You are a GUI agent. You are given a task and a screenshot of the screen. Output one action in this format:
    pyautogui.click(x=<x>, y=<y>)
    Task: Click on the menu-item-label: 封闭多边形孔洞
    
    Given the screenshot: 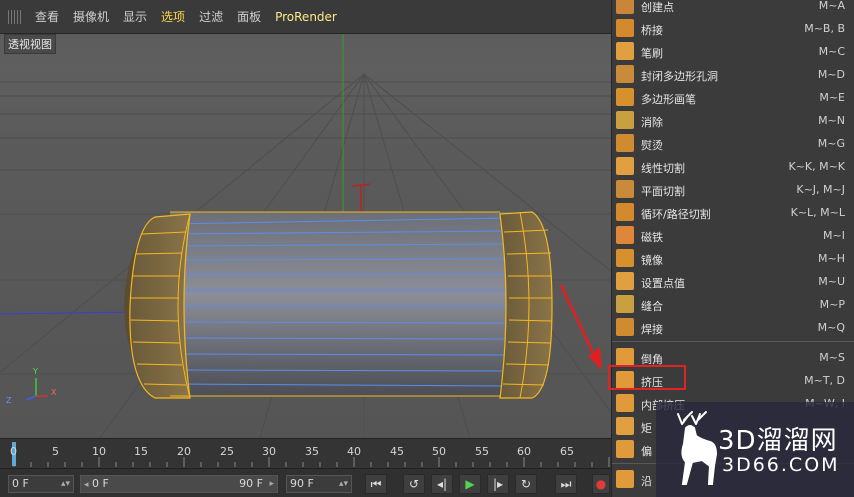 What is the action you would take?
    pyautogui.click(x=679, y=76)
    